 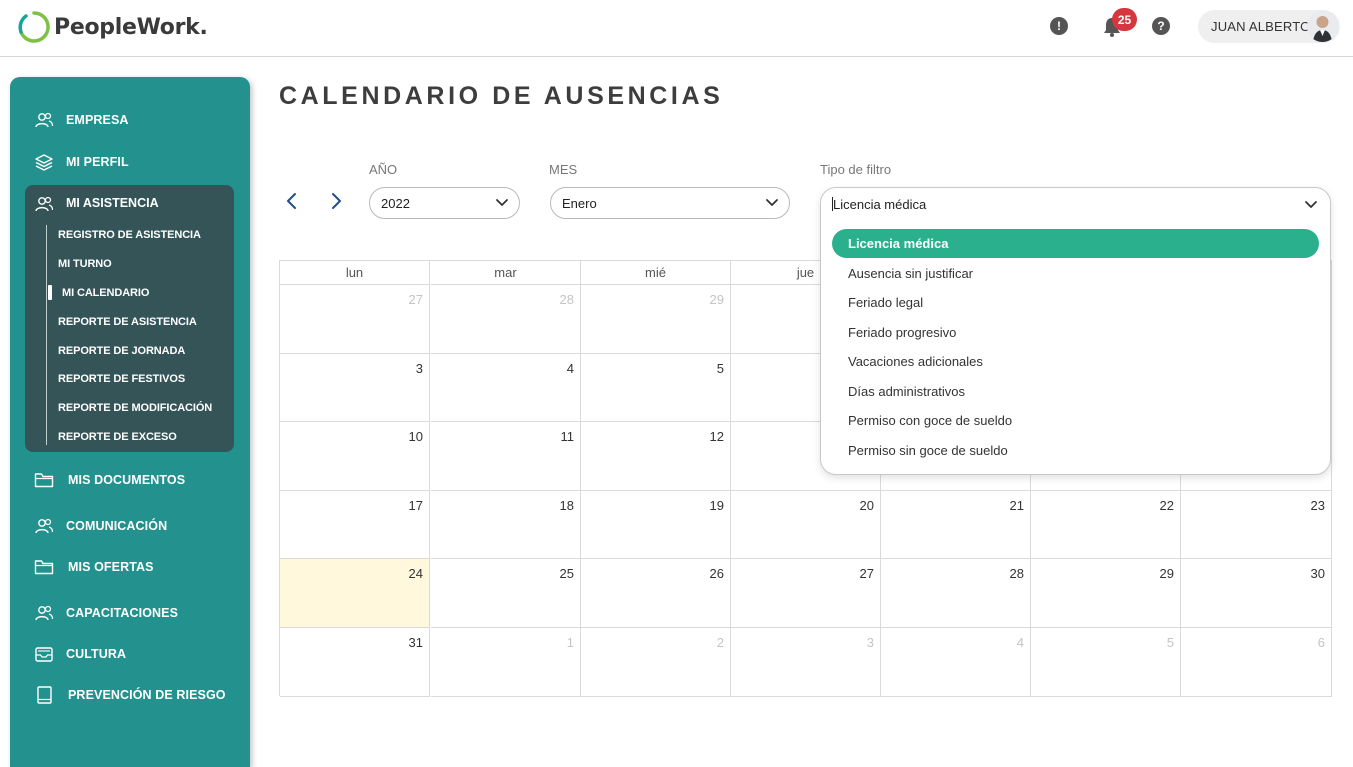 What do you see at coordinates (501, 96) in the screenshot?
I see `page-title: CALENDARIO DE AUSENCIAS` at bounding box center [501, 96].